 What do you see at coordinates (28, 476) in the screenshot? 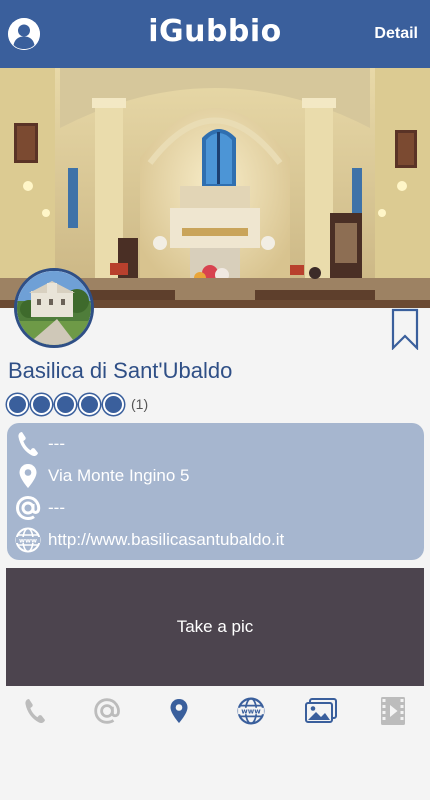
I see `map-pin-icon` at bounding box center [28, 476].